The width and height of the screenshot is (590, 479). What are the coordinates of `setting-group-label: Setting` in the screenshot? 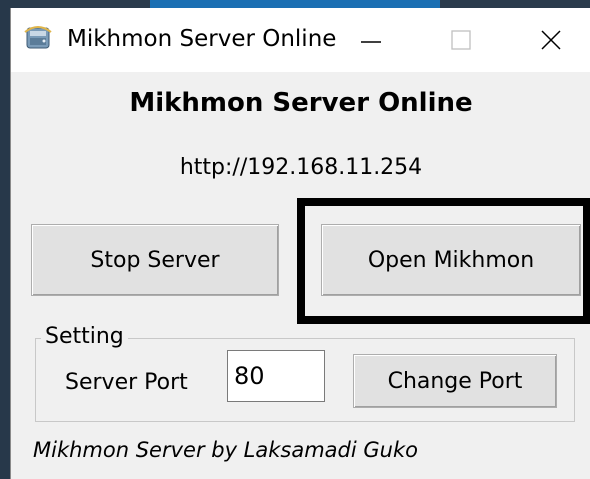 It's located at (84, 336).